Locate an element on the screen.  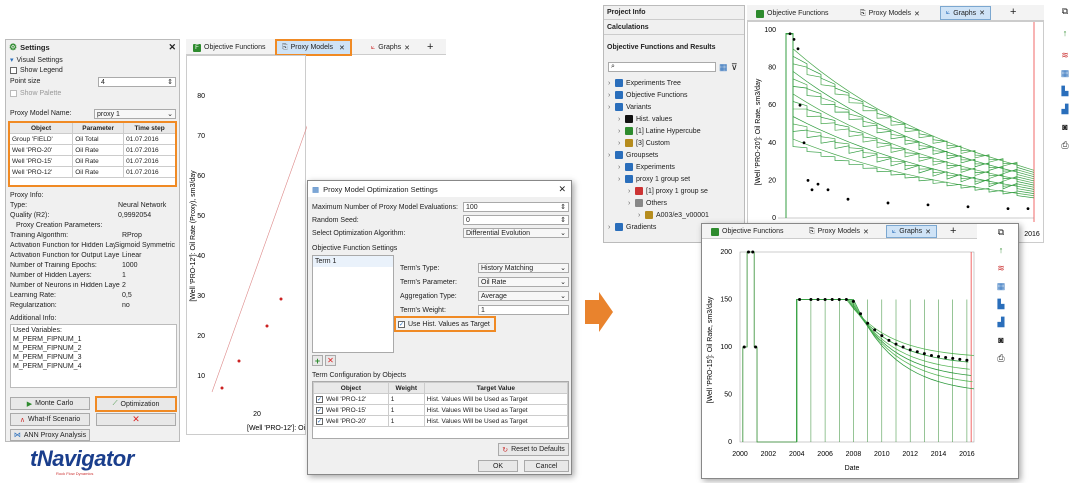
tree-search-input: ⌕ is located at coordinates (662, 67).